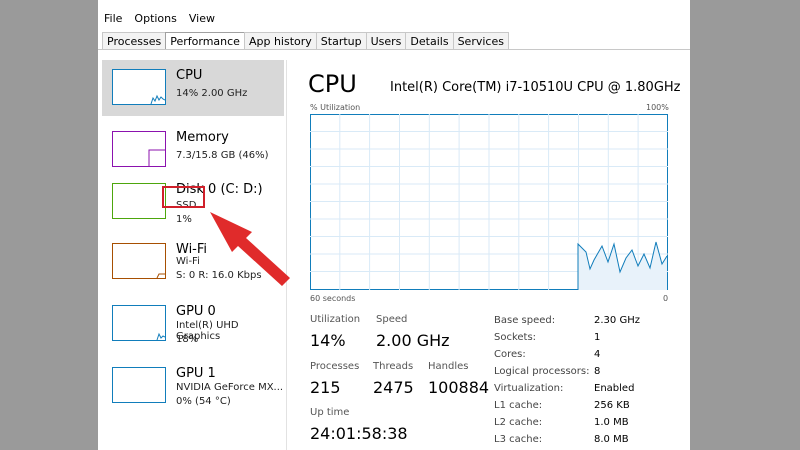  What do you see at coordinates (250, 249) in the screenshot?
I see `annotation-arrow-icon` at bounding box center [250, 249].